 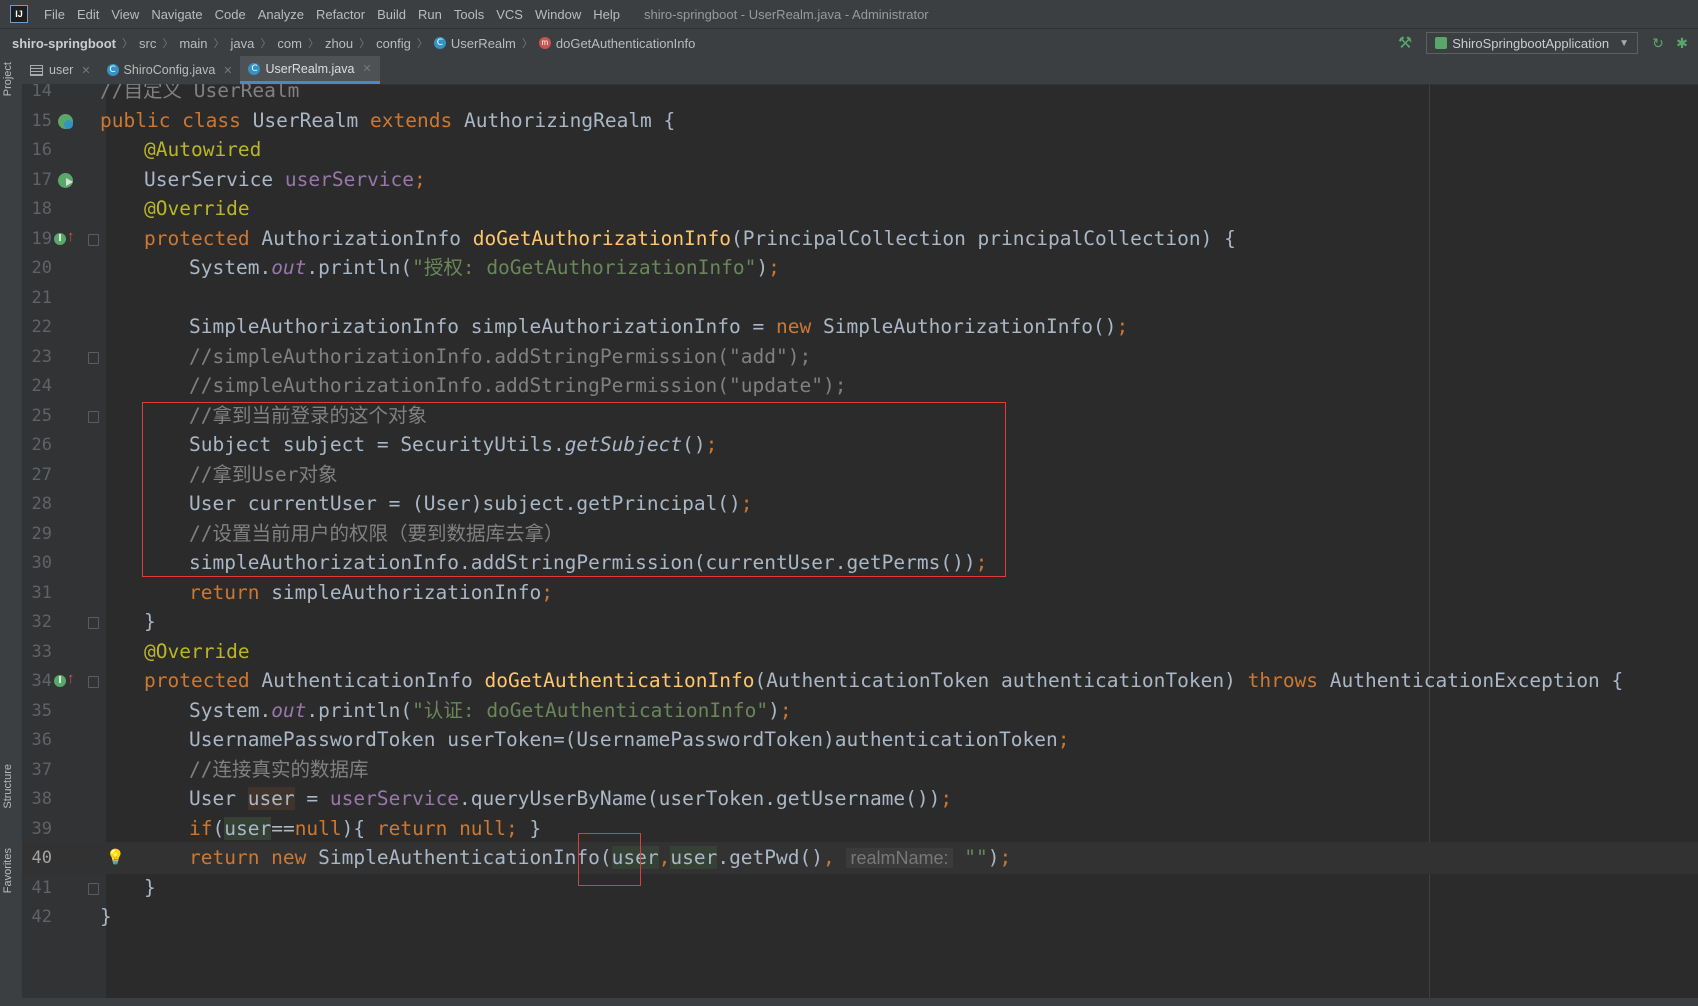 What do you see at coordinates (60, 70) in the screenshot?
I see `tab-user: user ✕` at bounding box center [60, 70].